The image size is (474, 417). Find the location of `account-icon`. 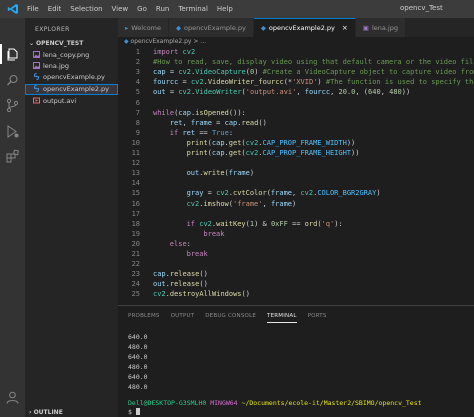

account-icon is located at coordinates (12, 397).